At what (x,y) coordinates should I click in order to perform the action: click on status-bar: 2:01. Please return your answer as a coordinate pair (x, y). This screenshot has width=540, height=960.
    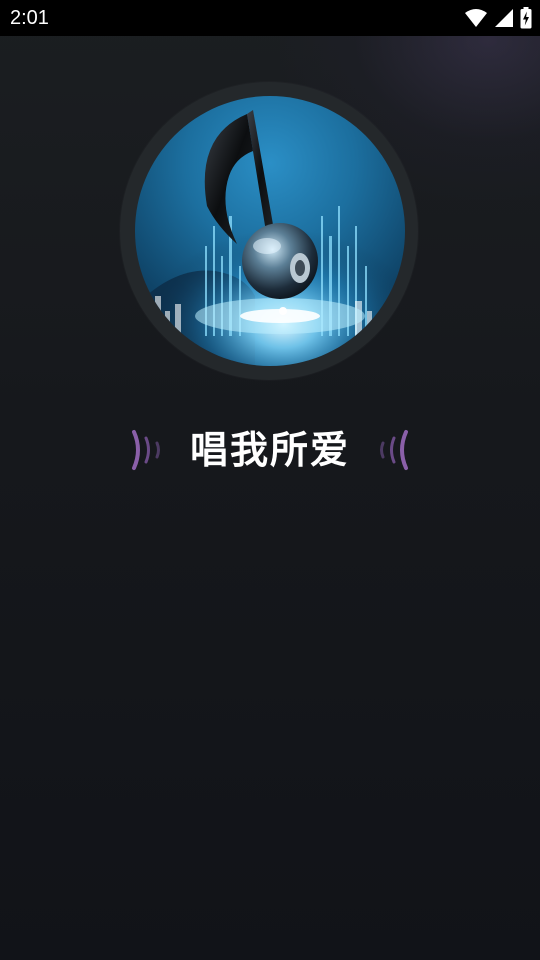
    Looking at the image, I should click on (270, 18).